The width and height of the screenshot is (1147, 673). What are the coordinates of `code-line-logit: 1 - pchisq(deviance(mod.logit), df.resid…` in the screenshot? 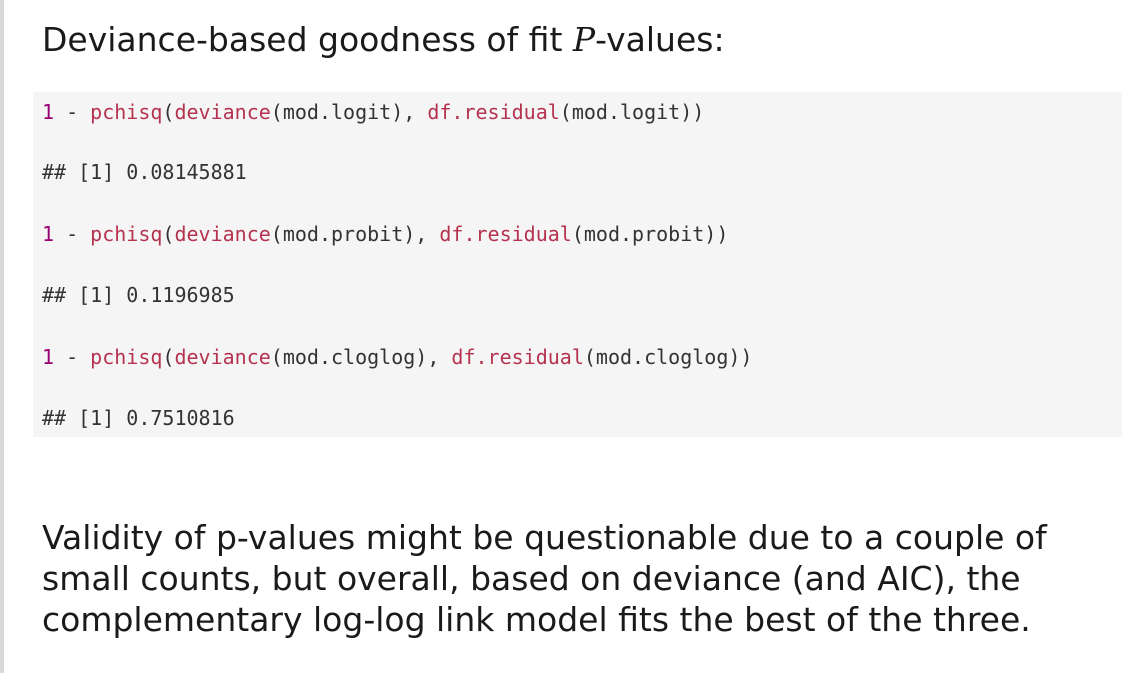 It's located at (373, 112).